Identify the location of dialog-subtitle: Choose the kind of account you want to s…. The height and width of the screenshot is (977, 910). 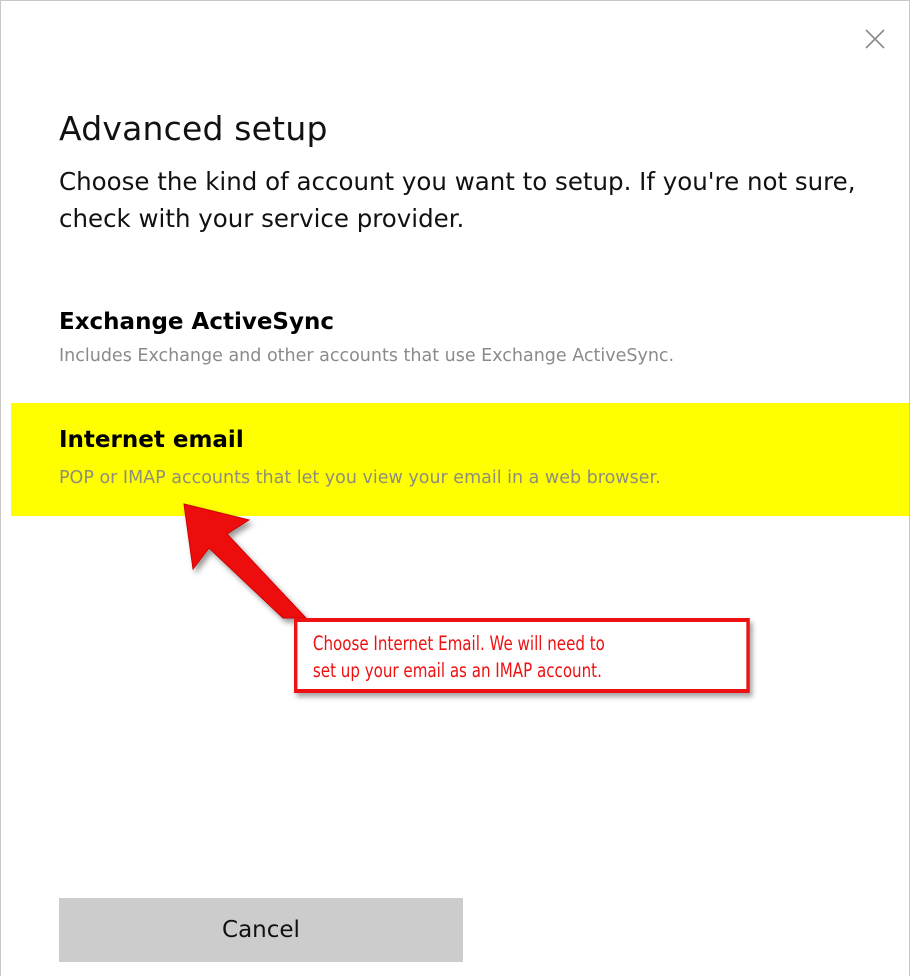
(457, 200).